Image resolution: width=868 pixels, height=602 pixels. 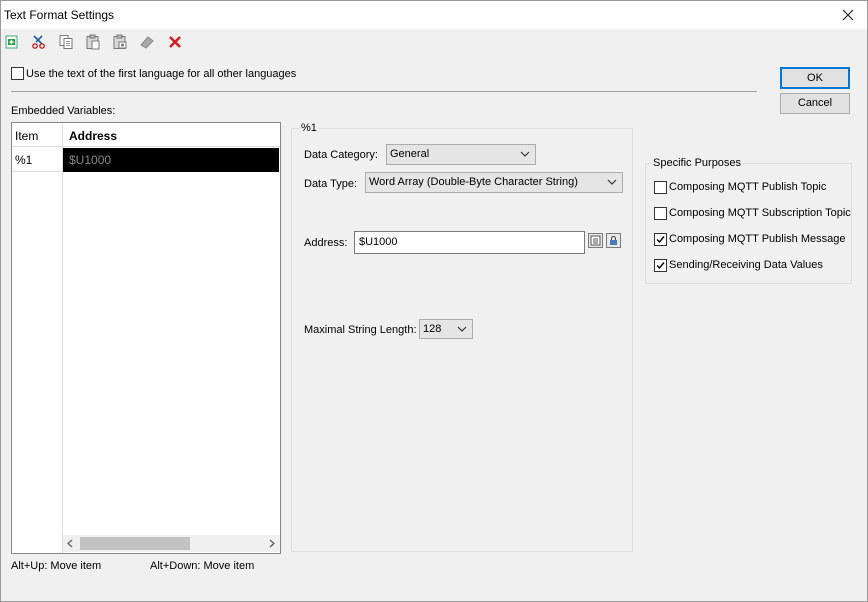 What do you see at coordinates (613, 240) in the screenshot?
I see `lock-icon` at bounding box center [613, 240].